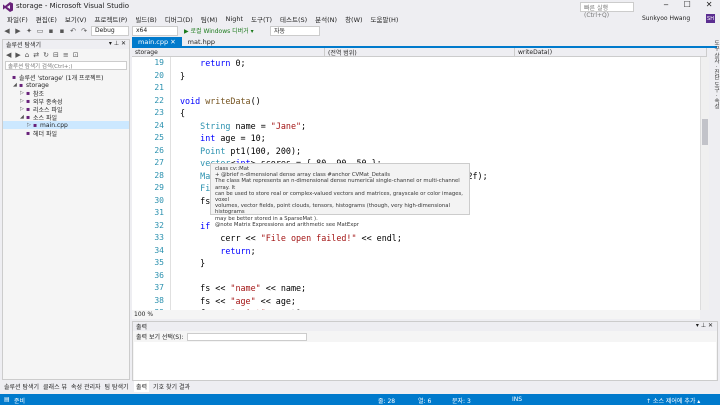 The image size is (720, 405). What do you see at coordinates (709, 6) in the screenshot?
I see `close-icon: ✕` at bounding box center [709, 6].